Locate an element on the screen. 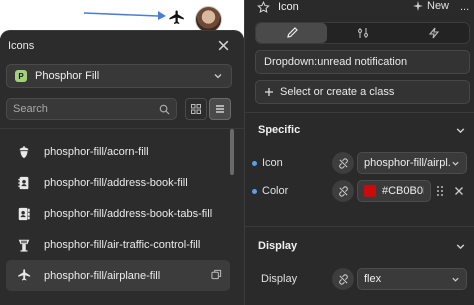 The image size is (474, 305). arrow-annotation is located at coordinates (125, 15).